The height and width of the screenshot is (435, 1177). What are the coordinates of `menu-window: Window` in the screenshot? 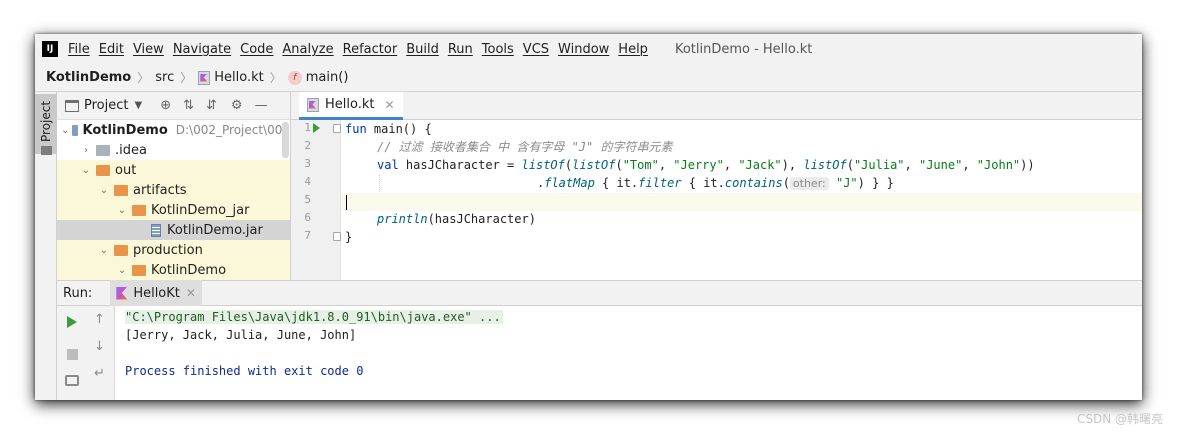 It's located at (583, 49).